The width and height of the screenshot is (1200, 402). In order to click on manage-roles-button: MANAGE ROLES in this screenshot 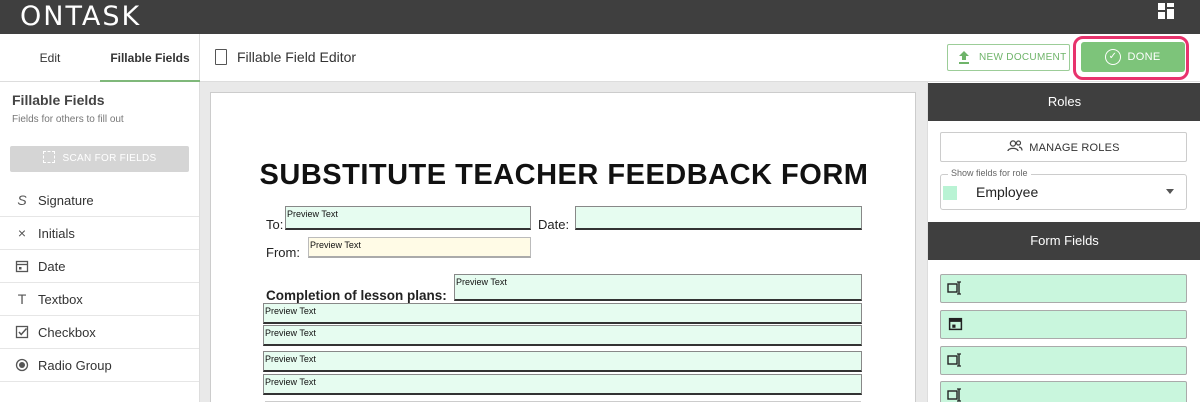, I will do `click(1063, 147)`.